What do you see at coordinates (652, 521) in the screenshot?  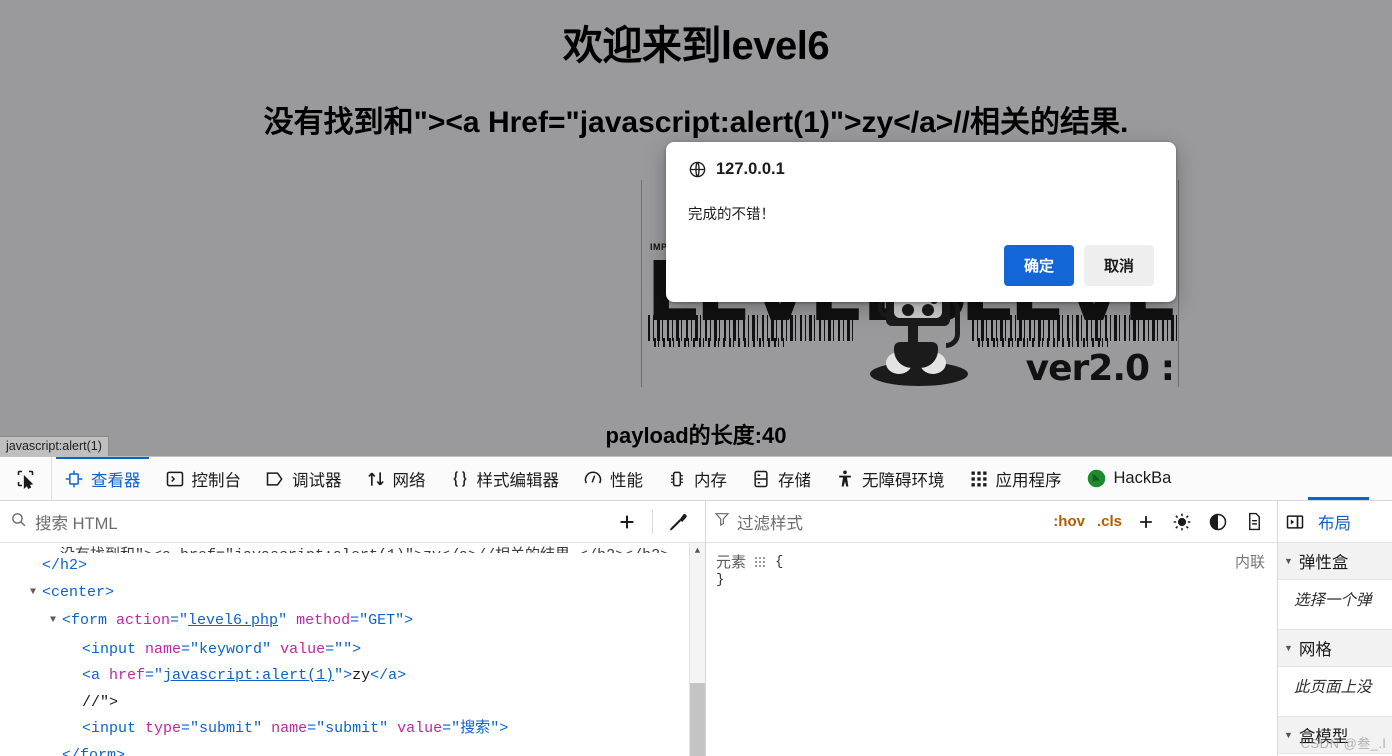 I see `toolbar-divider` at bounding box center [652, 521].